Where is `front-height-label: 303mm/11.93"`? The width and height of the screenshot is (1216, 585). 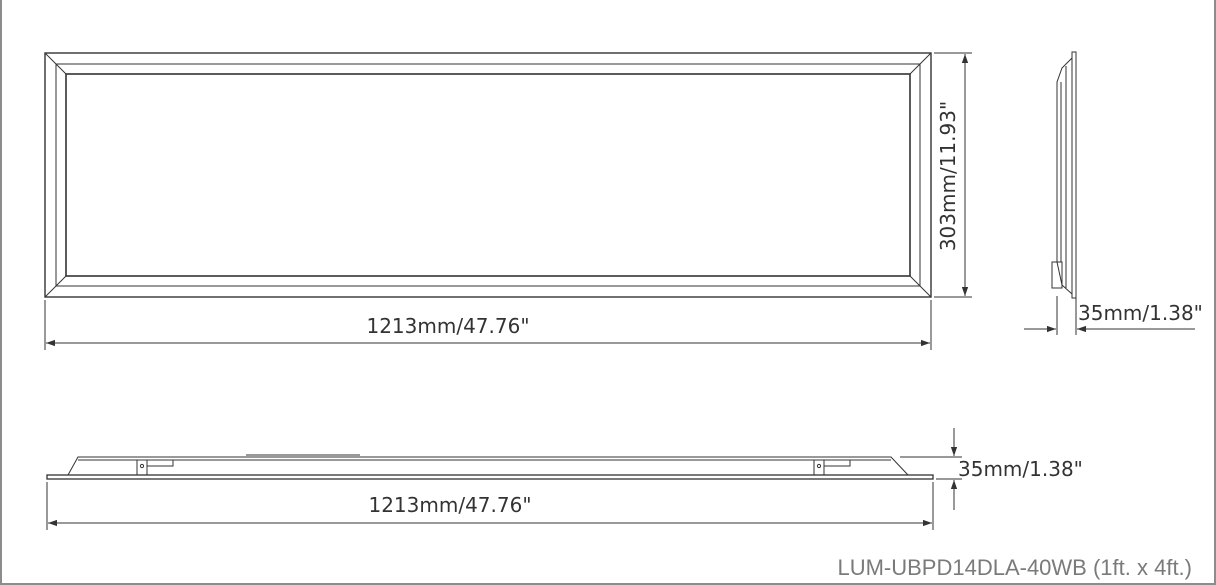
front-height-label: 303mm/11.93" is located at coordinates (948, 176).